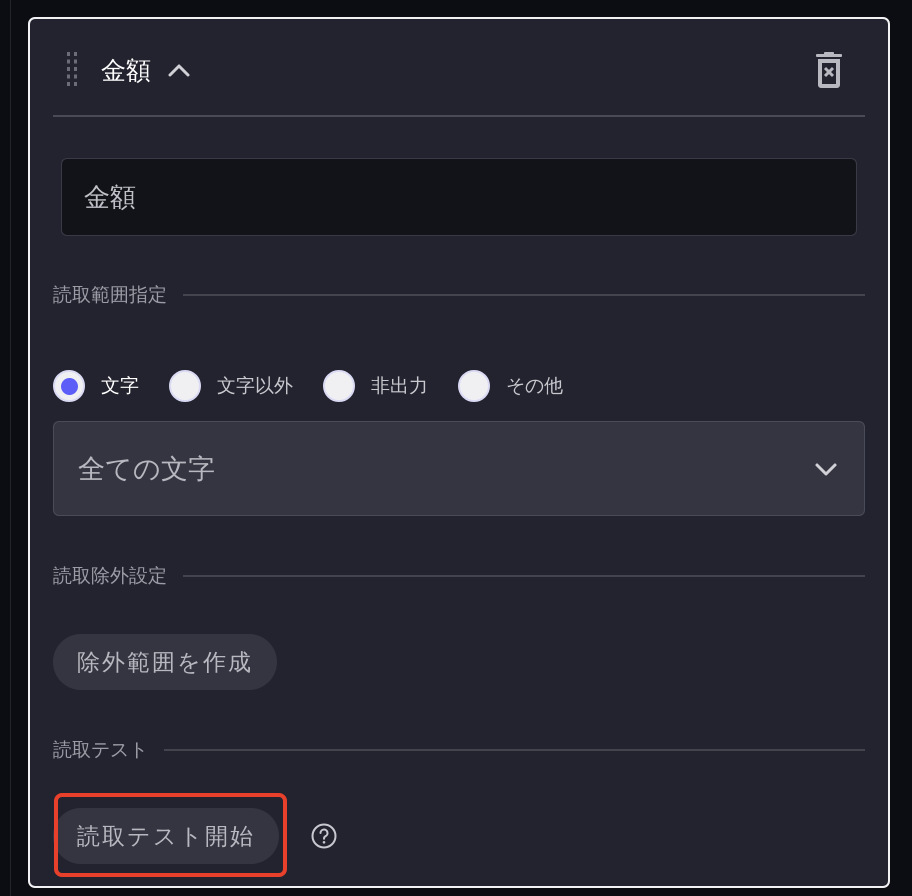  Describe the element at coordinates (110, 295) in the screenshot. I see `section-label: 読取範囲指定` at that location.